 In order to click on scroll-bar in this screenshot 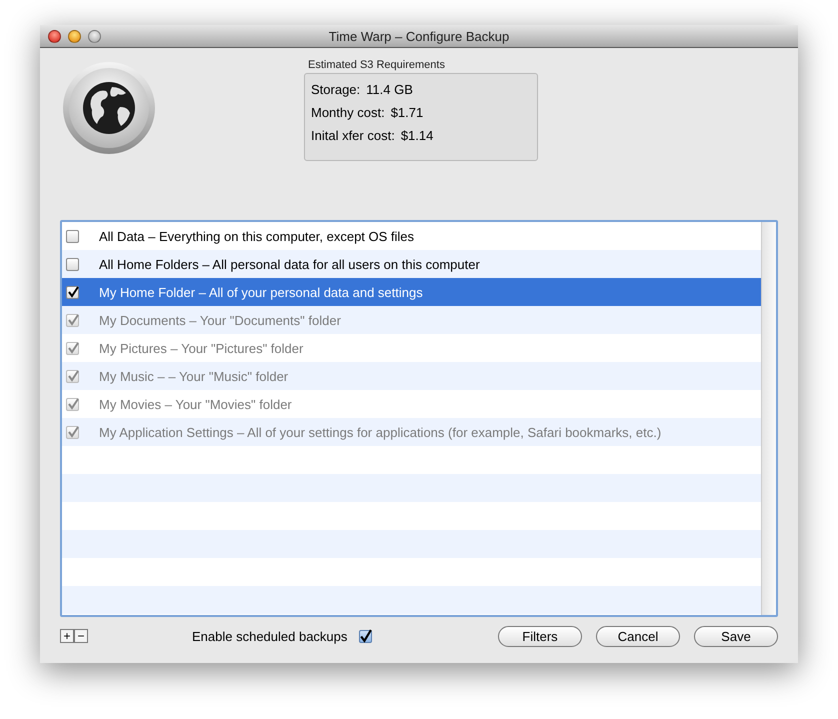, I will do `click(768, 418)`.